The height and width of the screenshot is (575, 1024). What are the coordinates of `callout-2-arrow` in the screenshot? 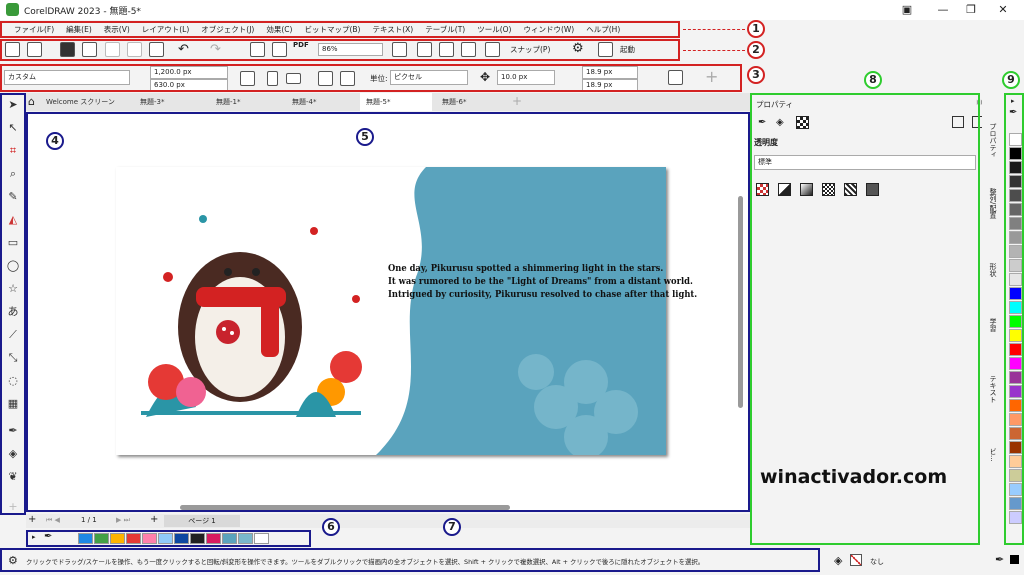 It's located at (714, 50).